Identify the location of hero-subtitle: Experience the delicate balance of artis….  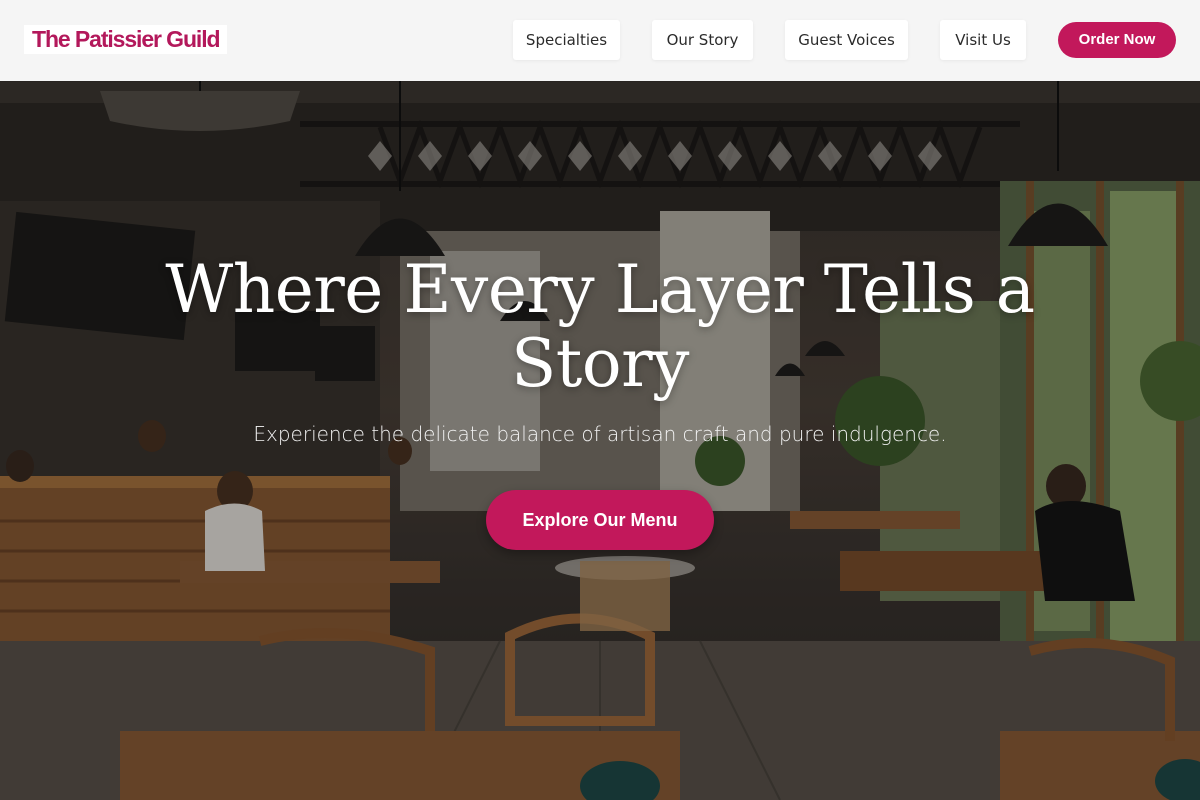
(600, 434).